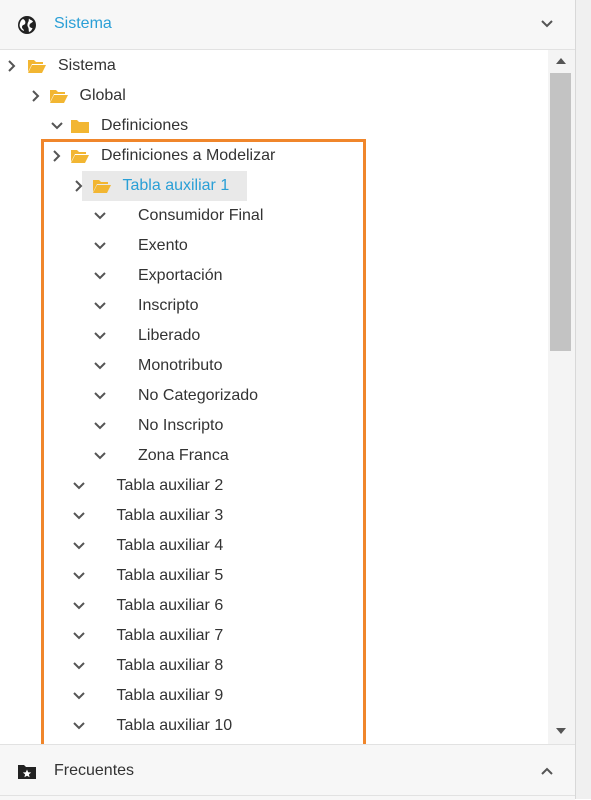 The image size is (591, 800). What do you see at coordinates (27, 25) in the screenshot?
I see `globe-icon` at bounding box center [27, 25].